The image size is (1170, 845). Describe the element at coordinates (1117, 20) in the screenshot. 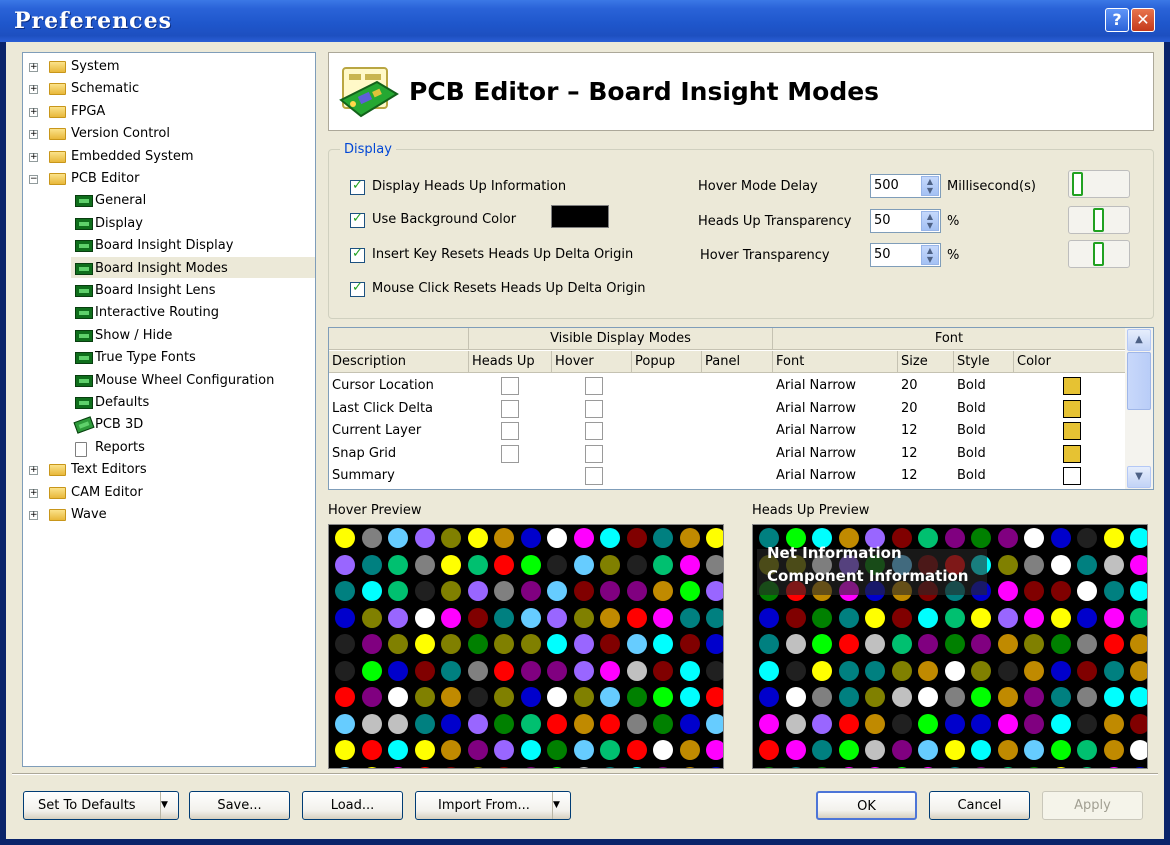

I see `help-button: ?` at that location.